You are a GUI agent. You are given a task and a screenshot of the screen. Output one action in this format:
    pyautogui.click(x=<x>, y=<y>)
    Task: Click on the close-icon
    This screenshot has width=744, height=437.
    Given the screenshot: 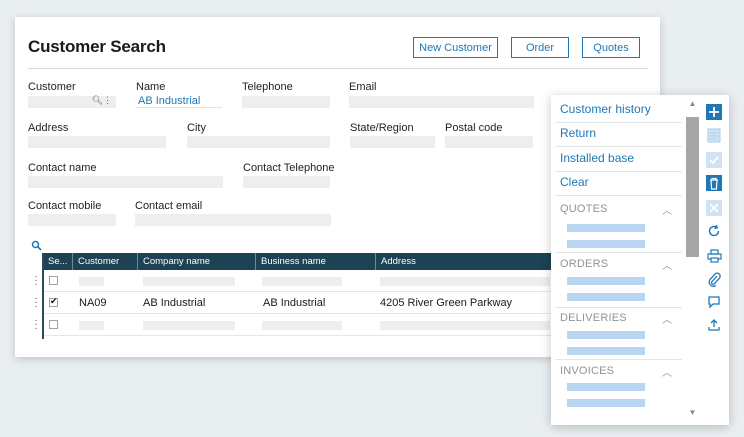 What is the action you would take?
    pyautogui.click(x=714, y=208)
    